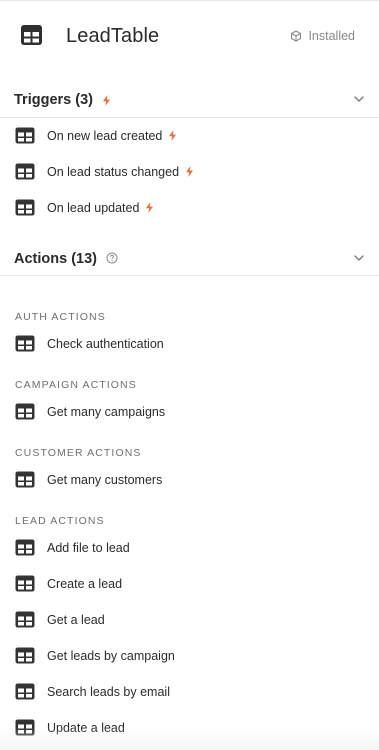 This screenshot has height=750, width=379. I want to click on action-label: Check authentication, so click(105, 344).